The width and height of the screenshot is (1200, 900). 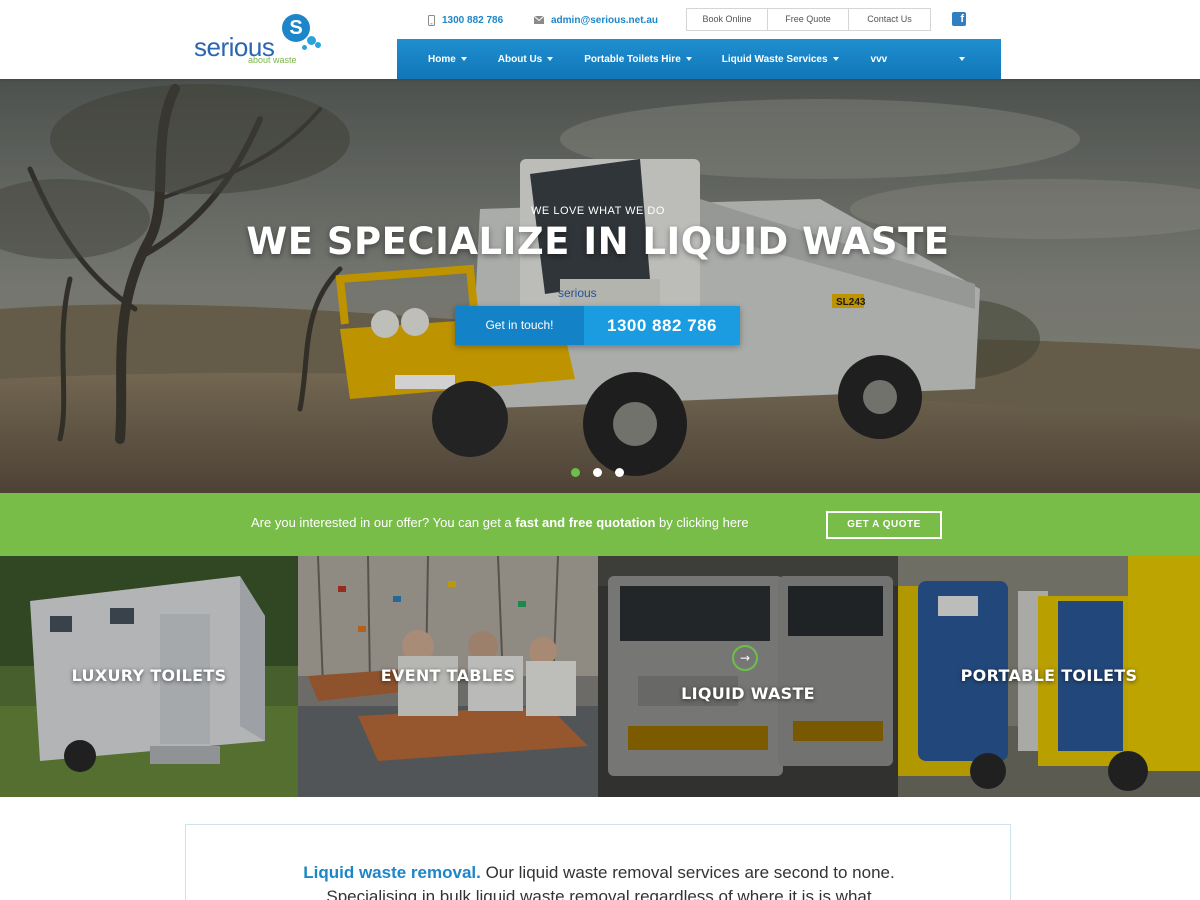 I want to click on nav-item-label: Portable Toilets Hire, so click(x=632, y=59).